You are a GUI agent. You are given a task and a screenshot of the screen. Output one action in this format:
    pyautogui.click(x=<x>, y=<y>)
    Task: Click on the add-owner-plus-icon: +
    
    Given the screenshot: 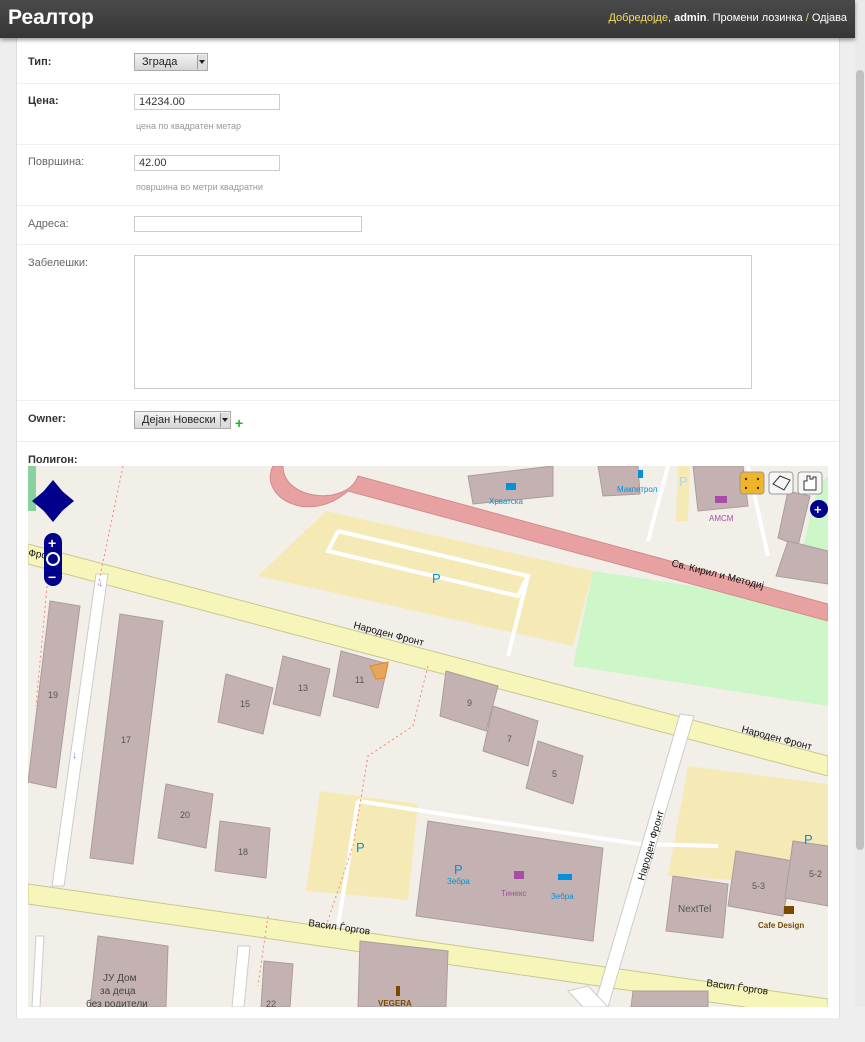 What is the action you would take?
    pyautogui.click(x=239, y=423)
    